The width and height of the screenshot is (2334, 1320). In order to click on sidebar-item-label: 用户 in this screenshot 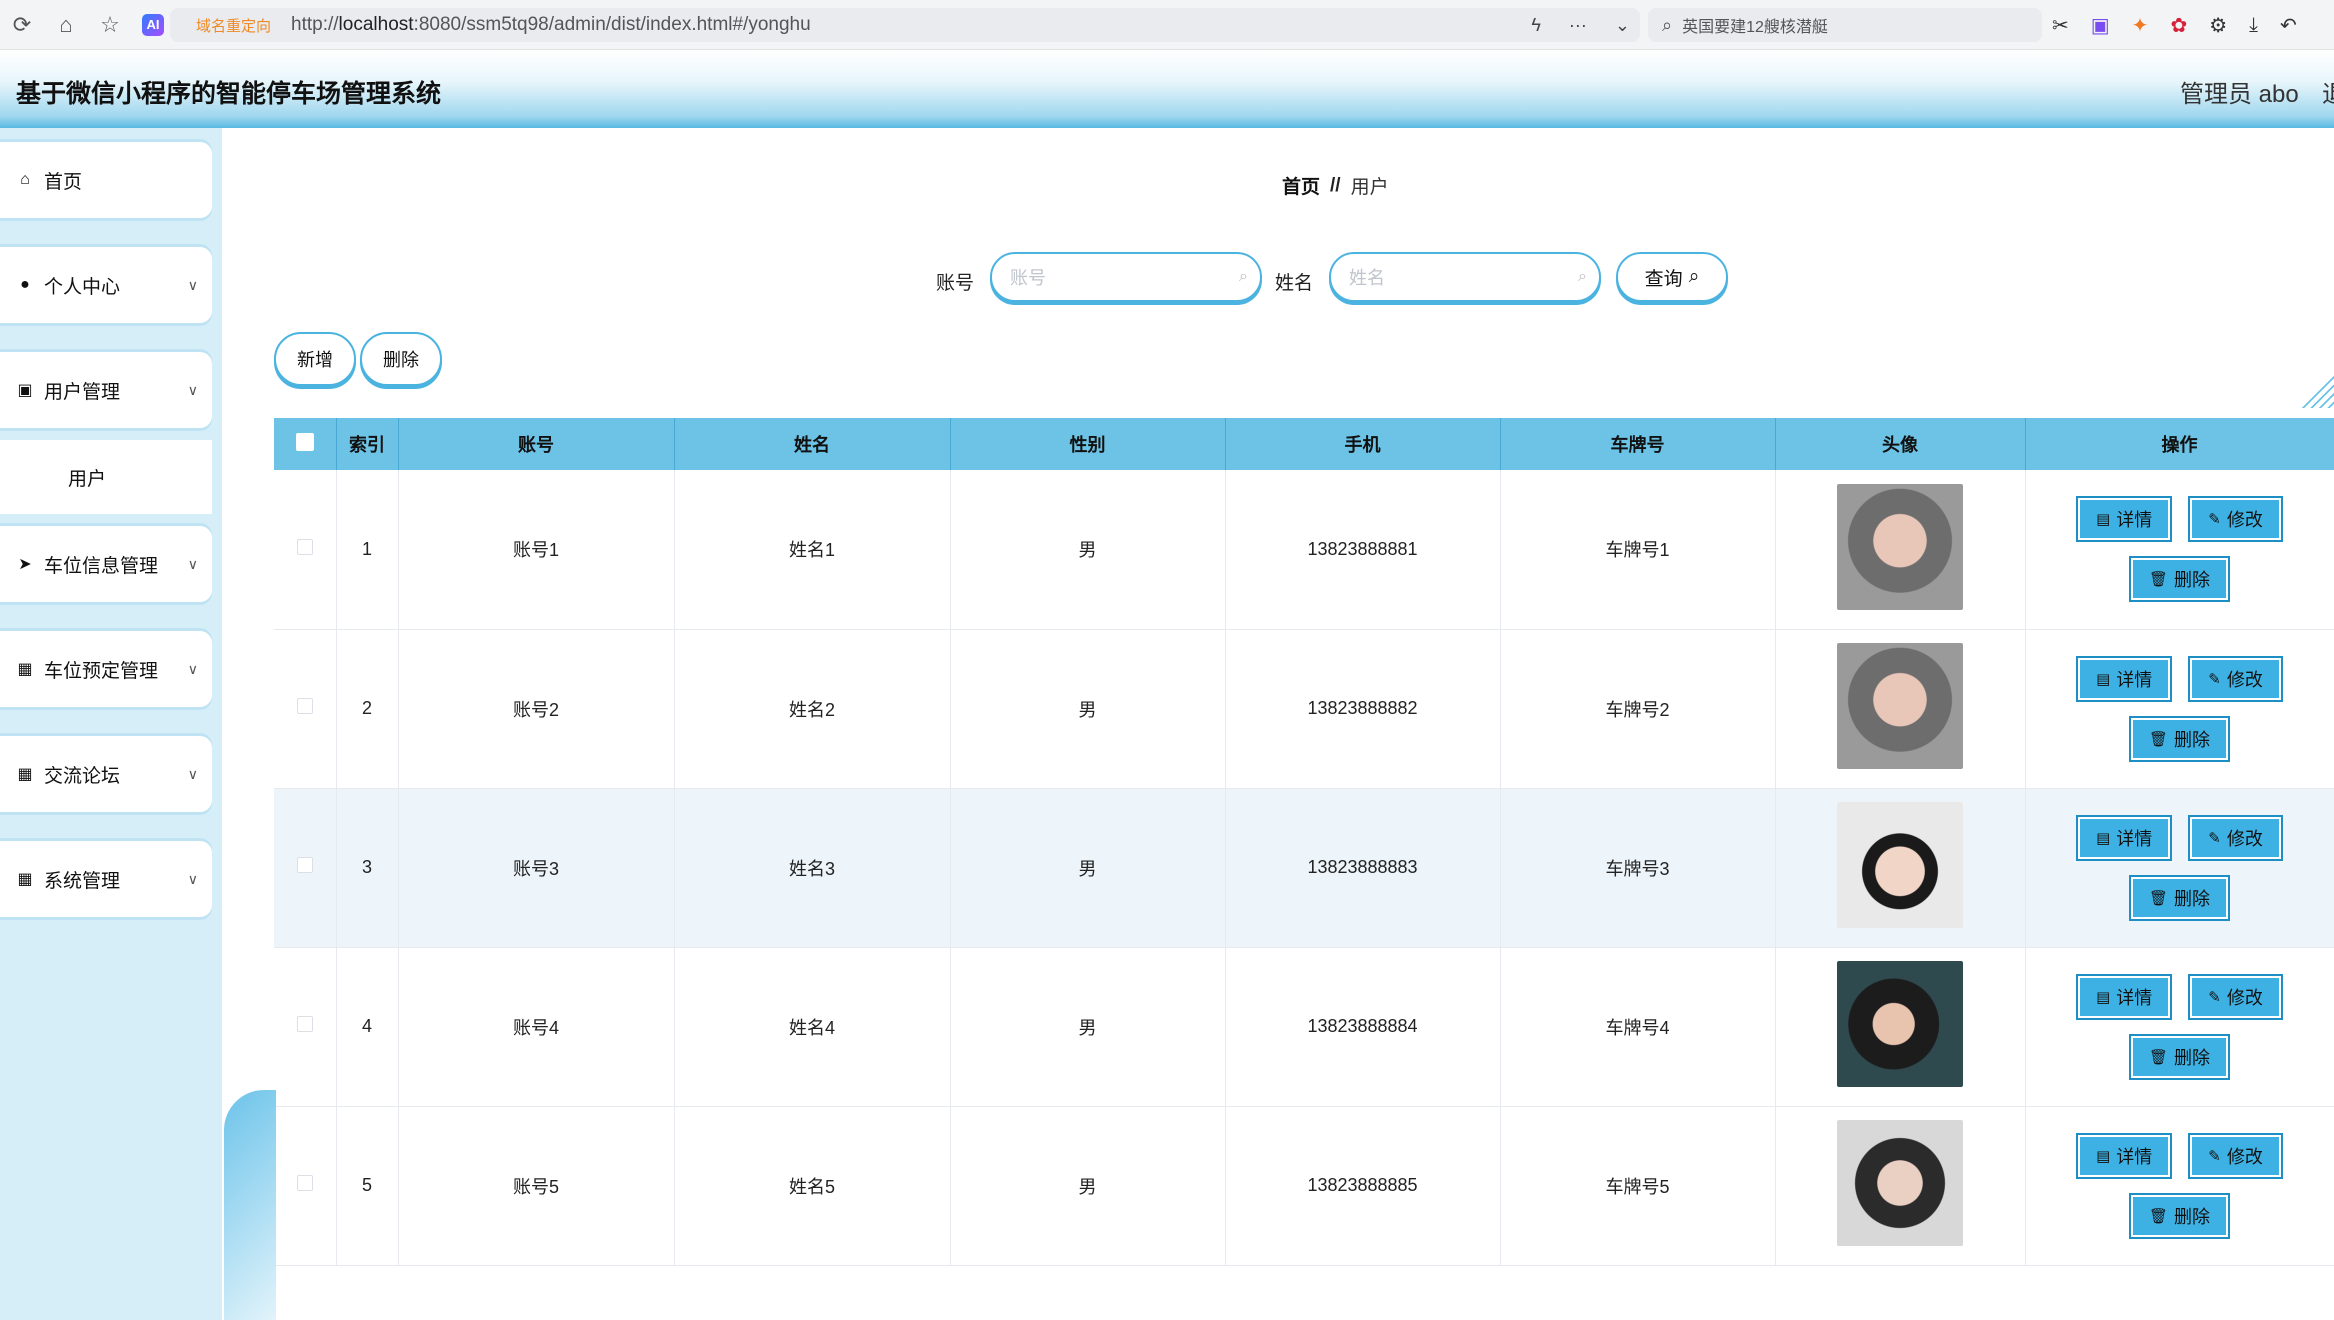, I will do `click(87, 479)`.